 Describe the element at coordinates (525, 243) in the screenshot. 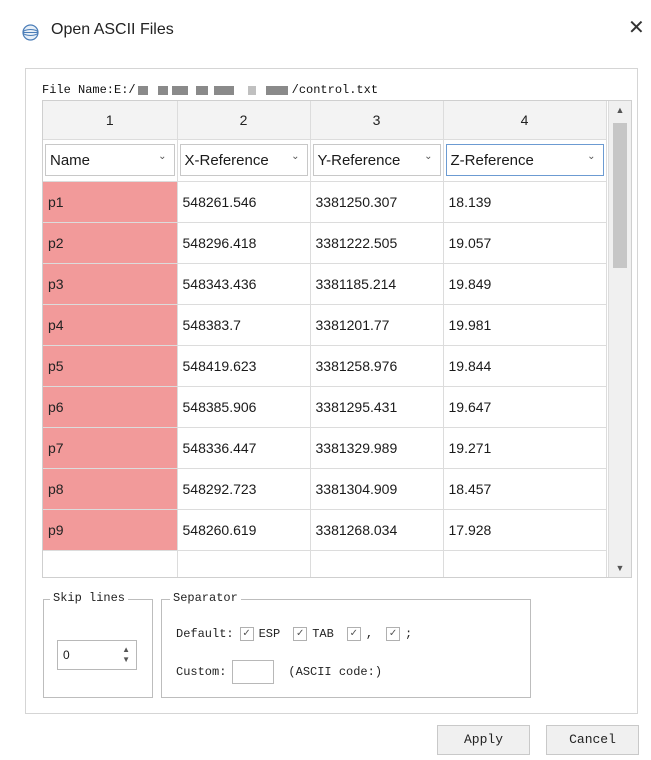

I see `table-cell: 19.057` at that location.